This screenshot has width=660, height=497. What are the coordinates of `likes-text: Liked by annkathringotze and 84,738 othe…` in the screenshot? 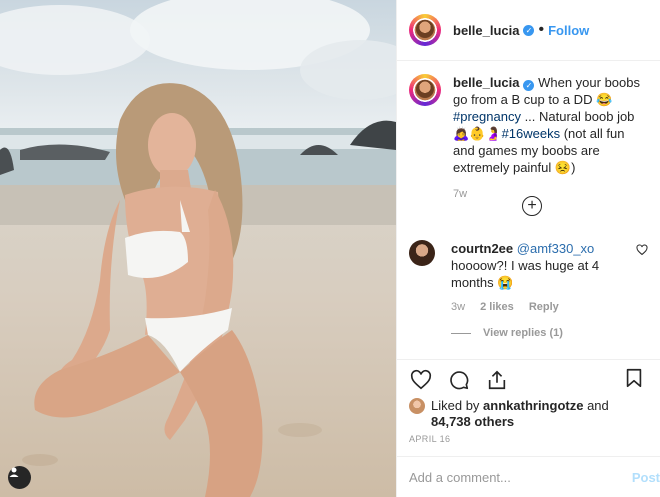 It's located at (539, 414).